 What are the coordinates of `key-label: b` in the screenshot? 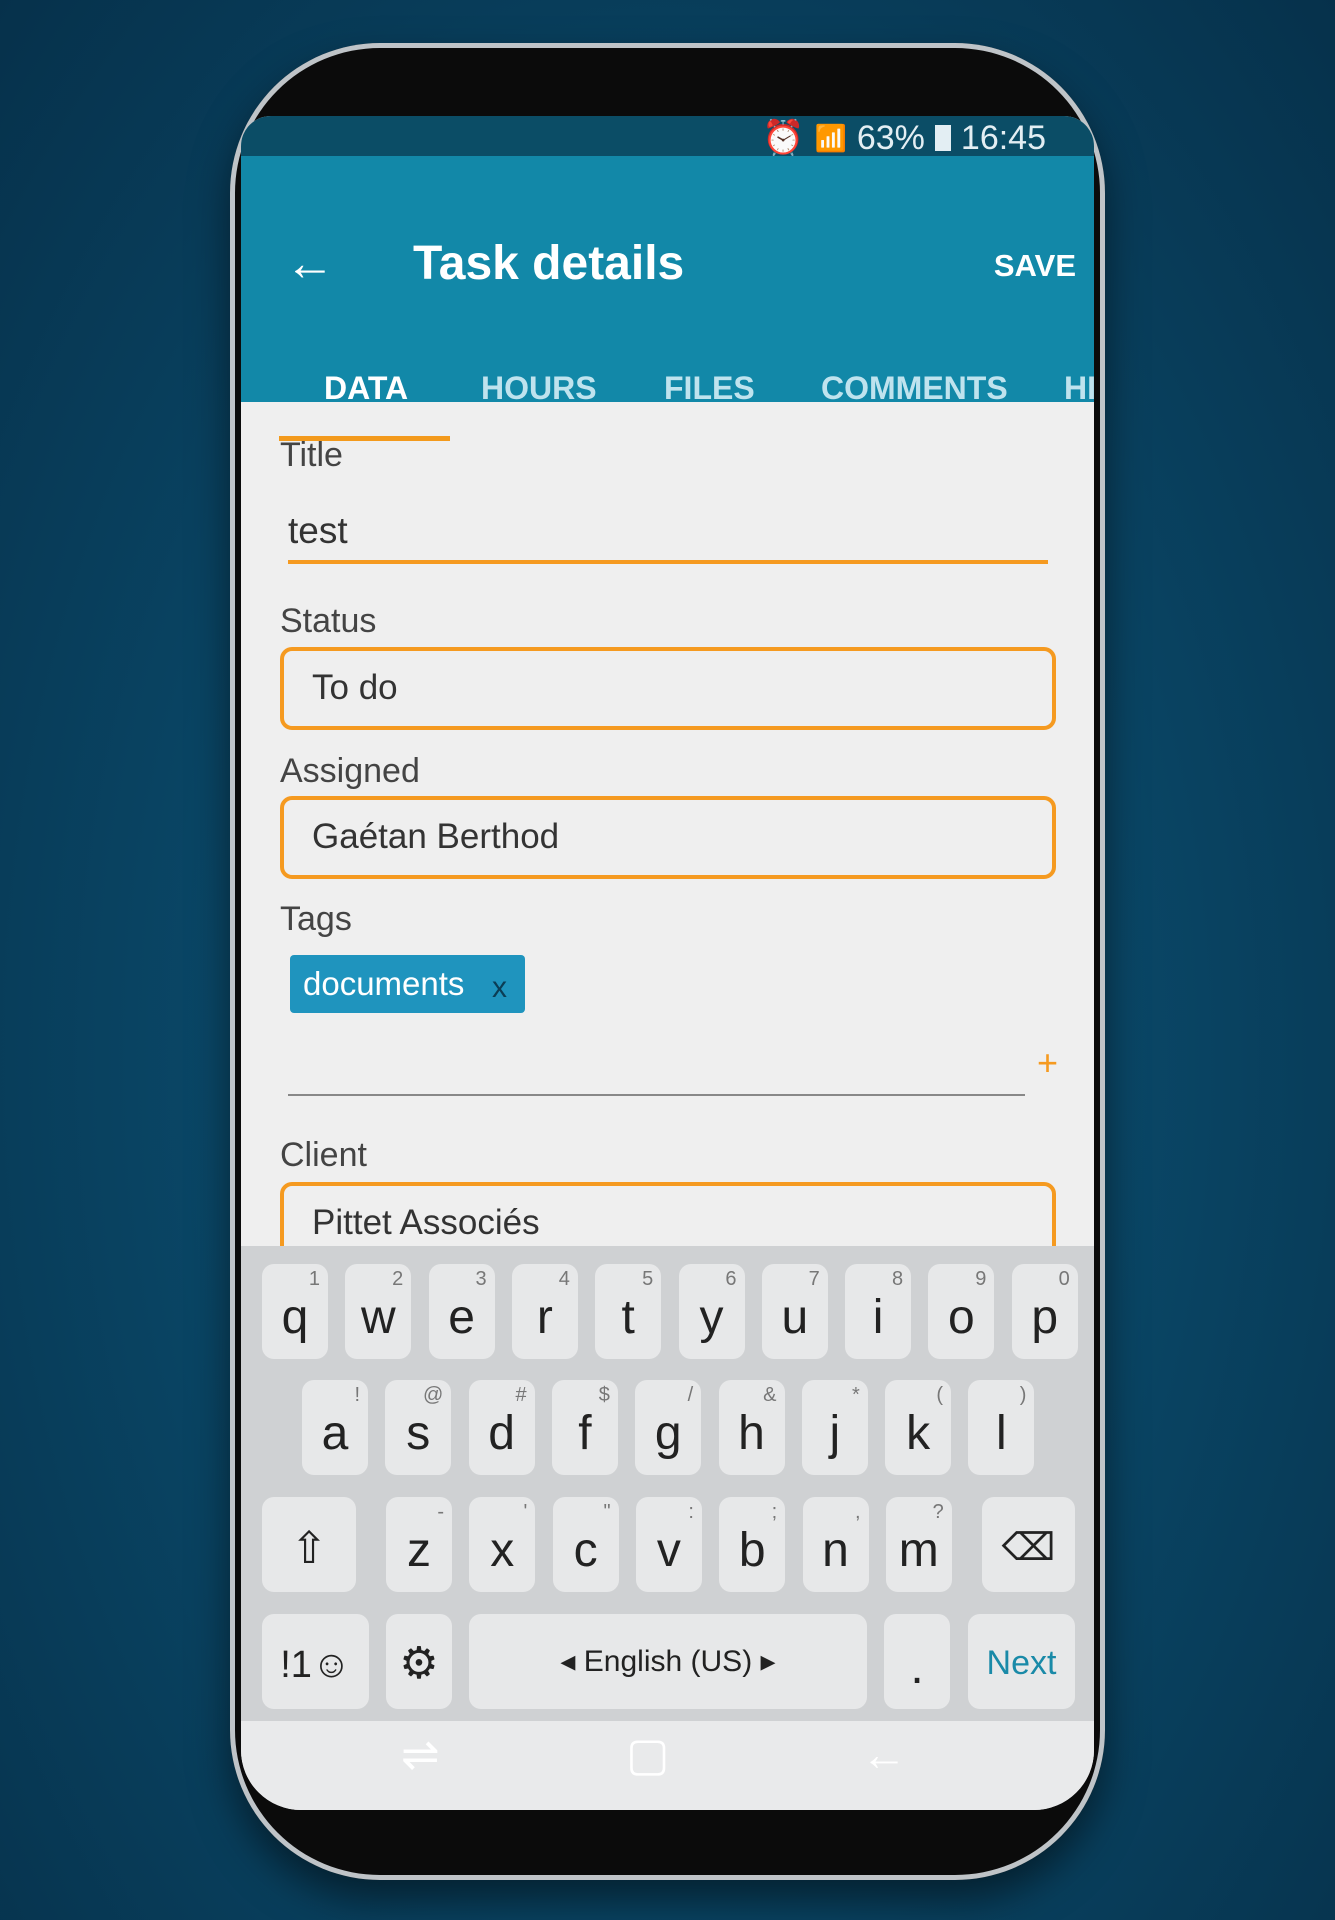 It's located at (752, 1550).